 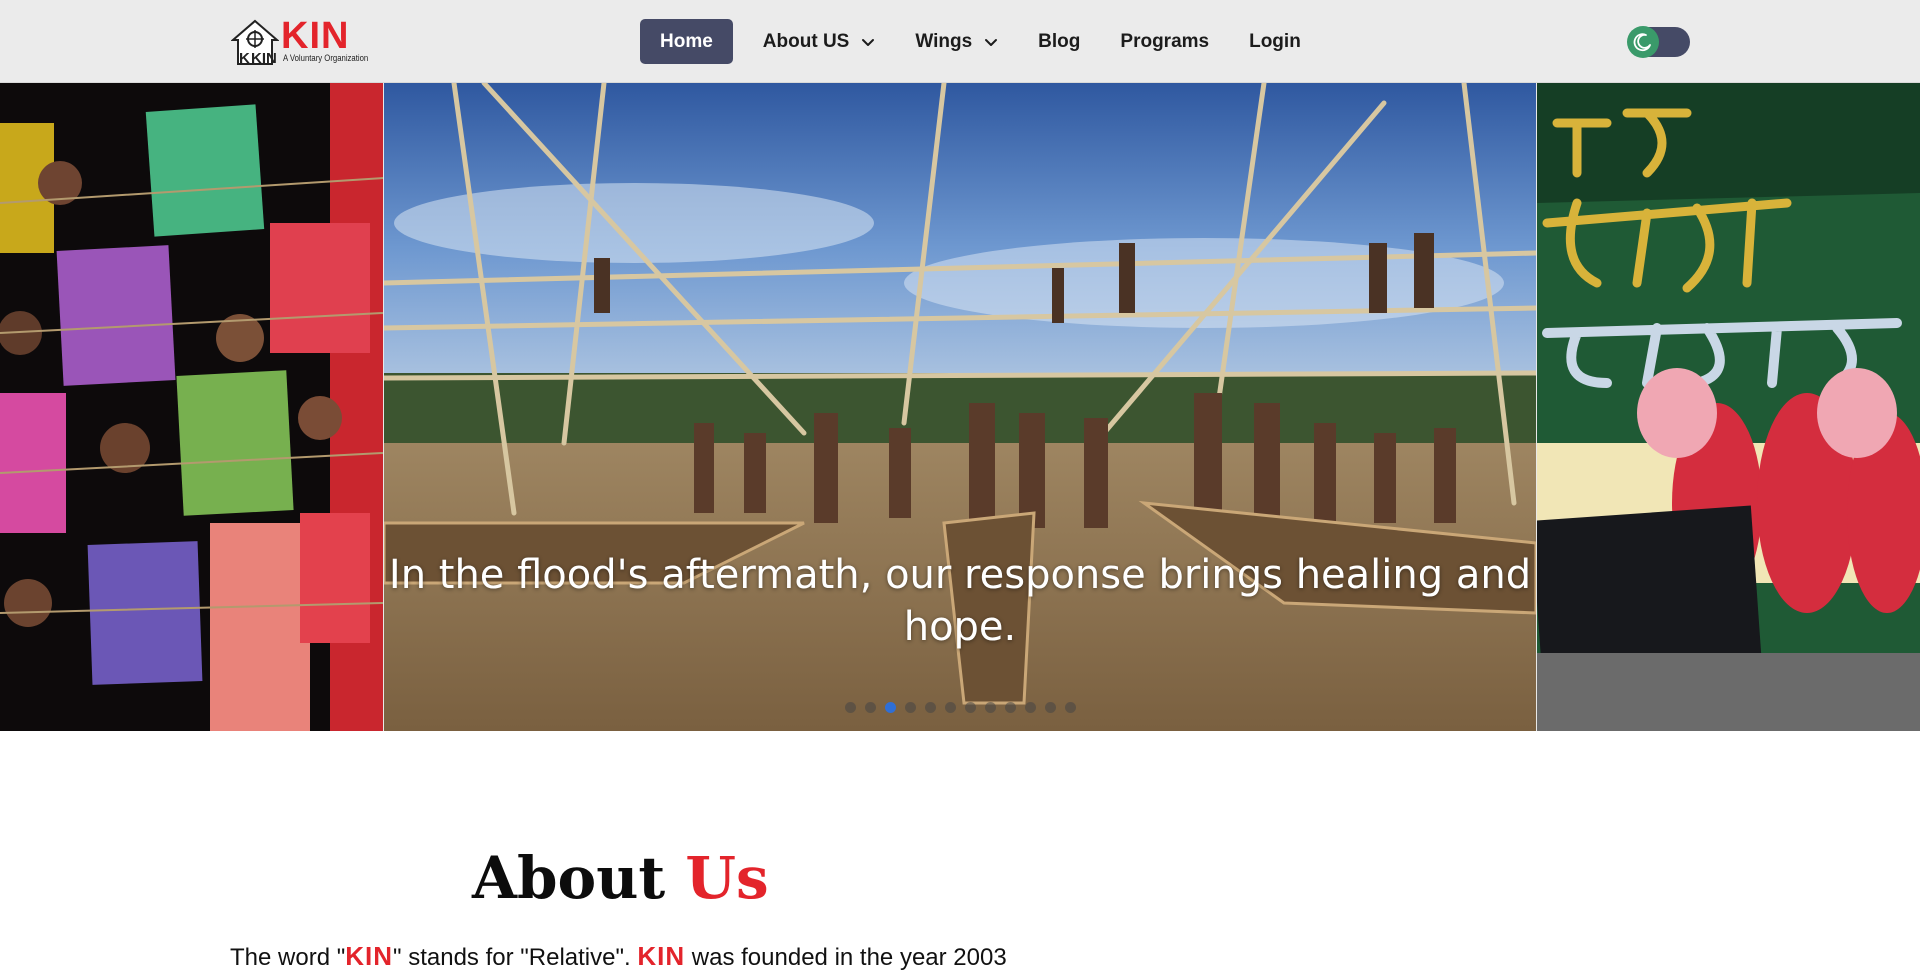 I want to click on svg-text: K, so click(x=244, y=58).